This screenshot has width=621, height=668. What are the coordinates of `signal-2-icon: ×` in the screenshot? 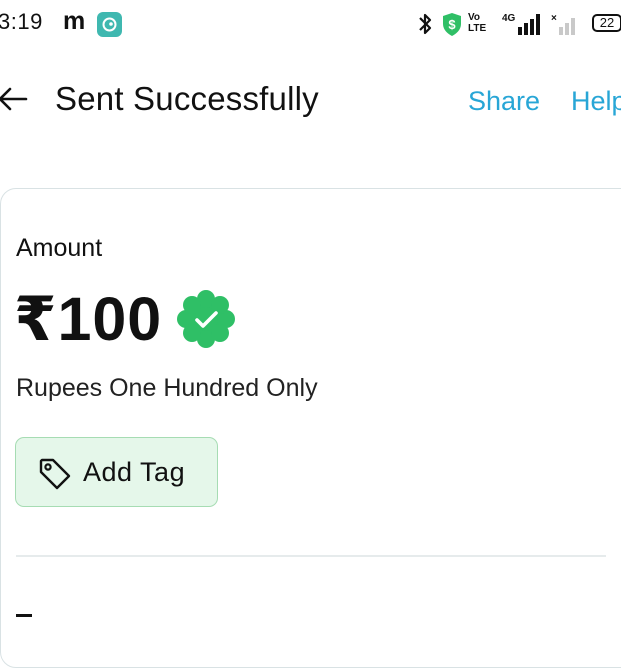 It's located at (566, 25).